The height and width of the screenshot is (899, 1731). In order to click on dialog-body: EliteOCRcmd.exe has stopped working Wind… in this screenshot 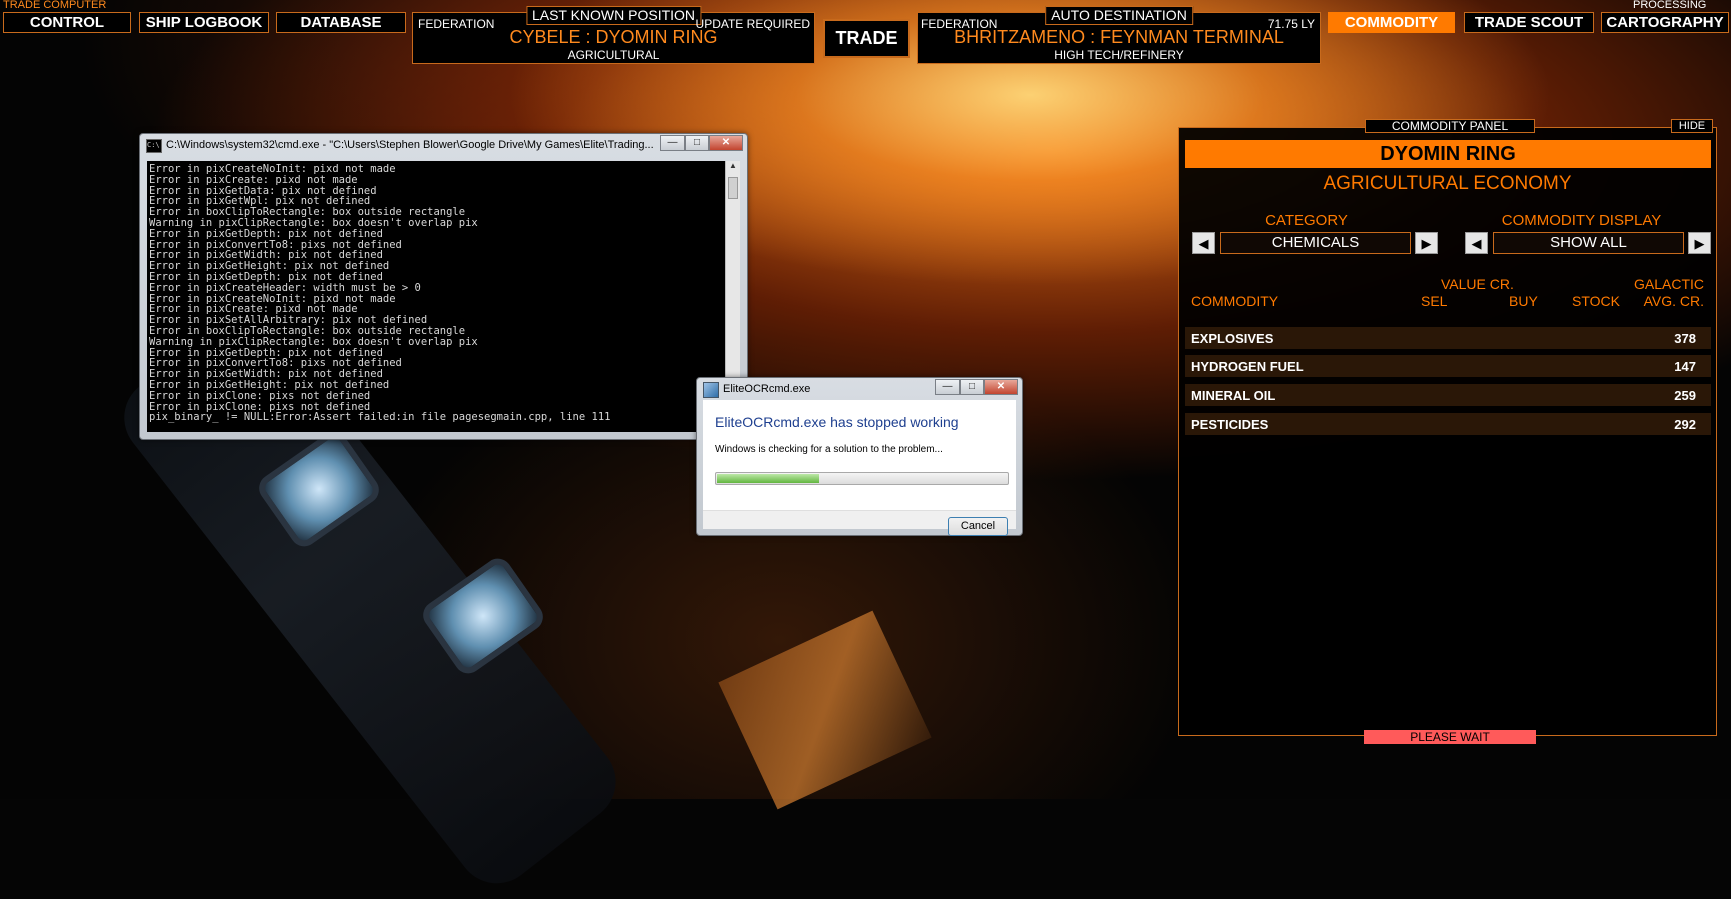, I will do `click(859, 455)`.